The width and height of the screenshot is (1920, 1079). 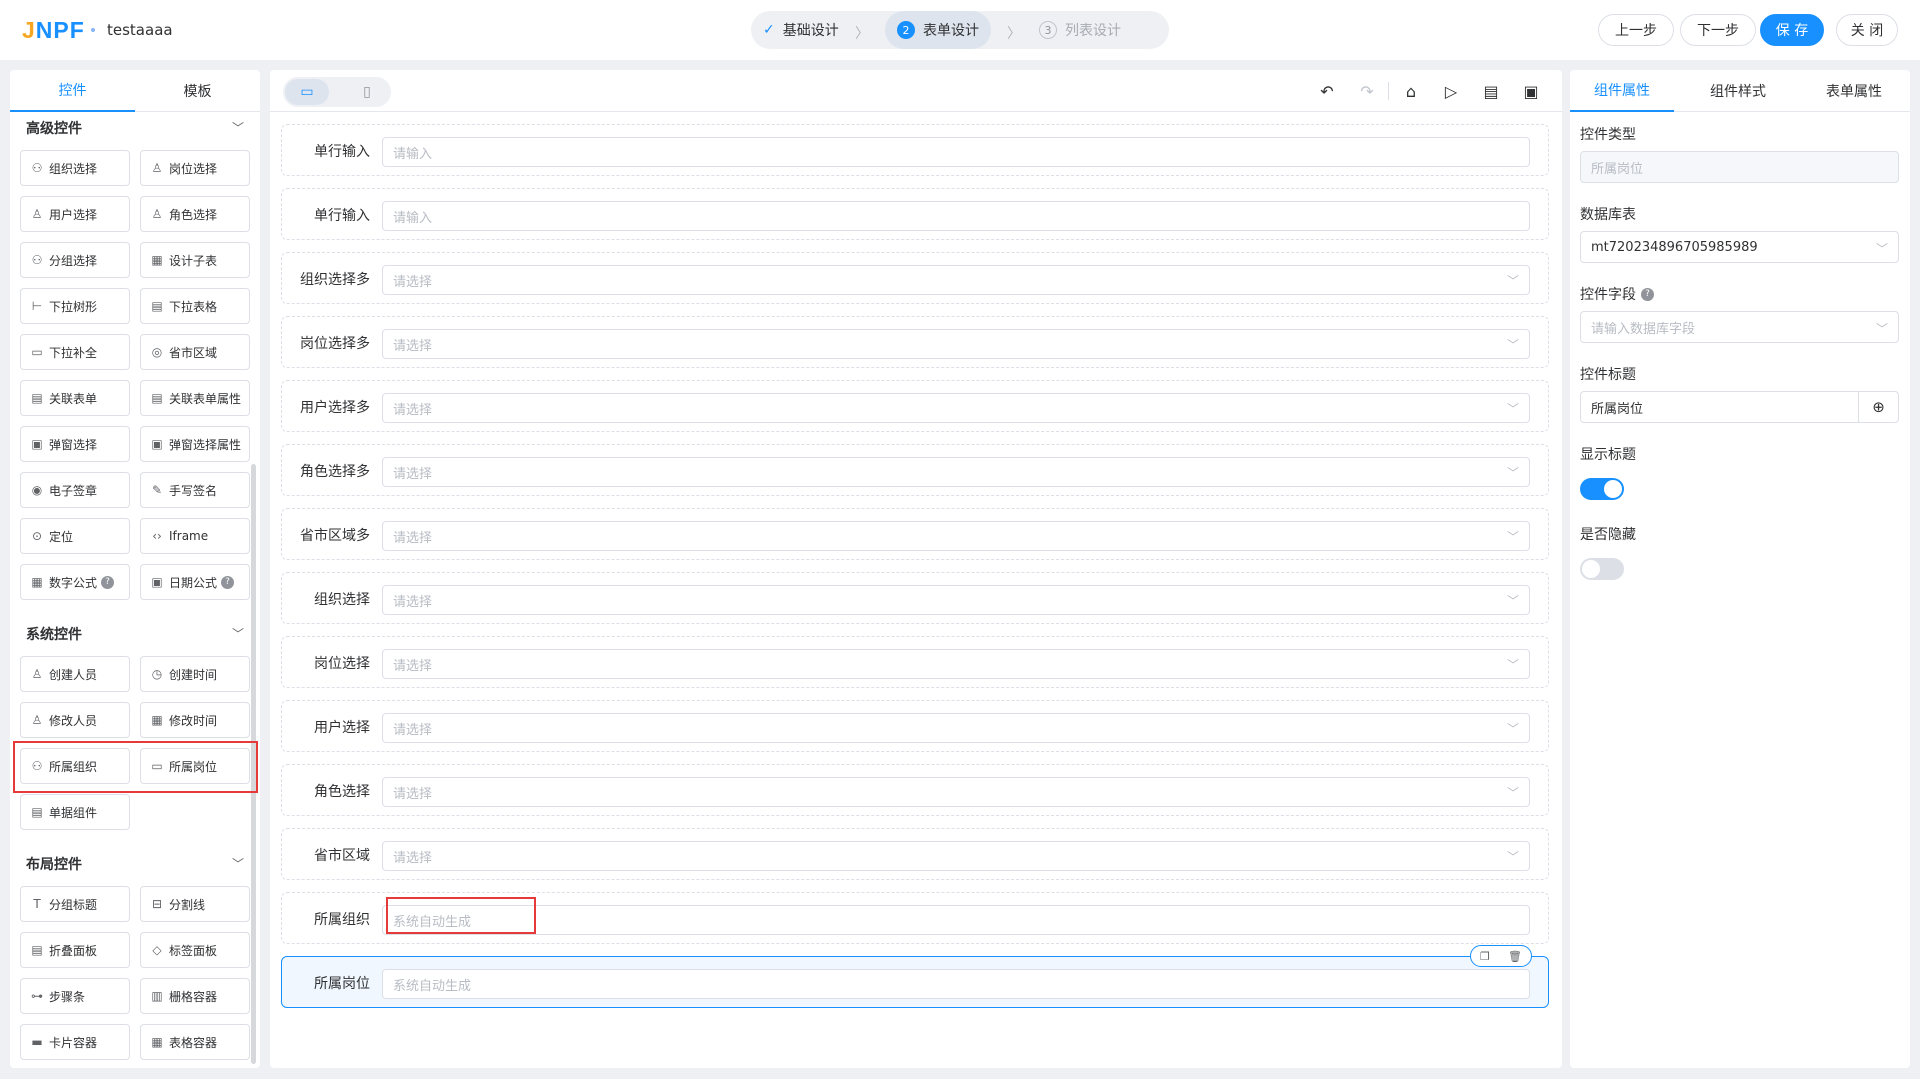 I want to click on show-title-toggle, so click(x=1602, y=489).